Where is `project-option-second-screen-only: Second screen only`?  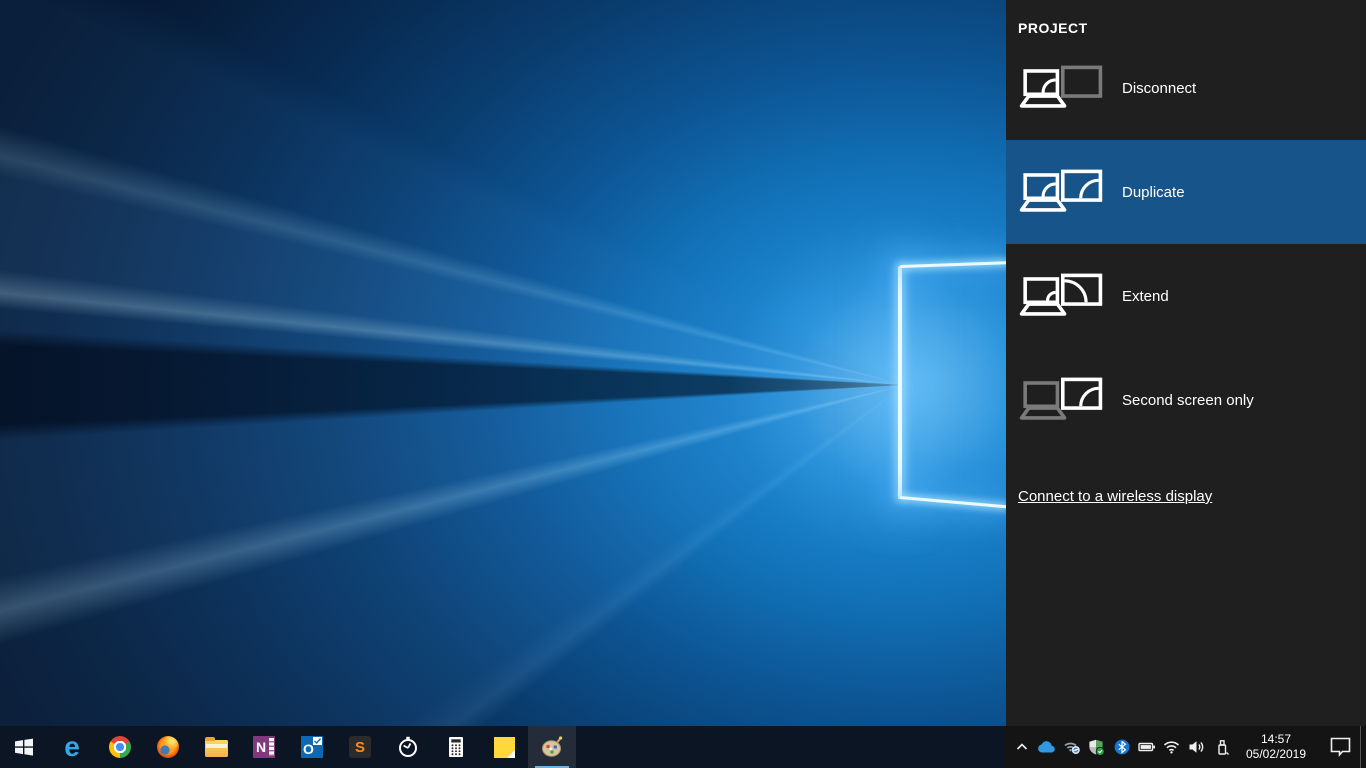 project-option-second-screen-only: Second screen only is located at coordinates (1186, 400).